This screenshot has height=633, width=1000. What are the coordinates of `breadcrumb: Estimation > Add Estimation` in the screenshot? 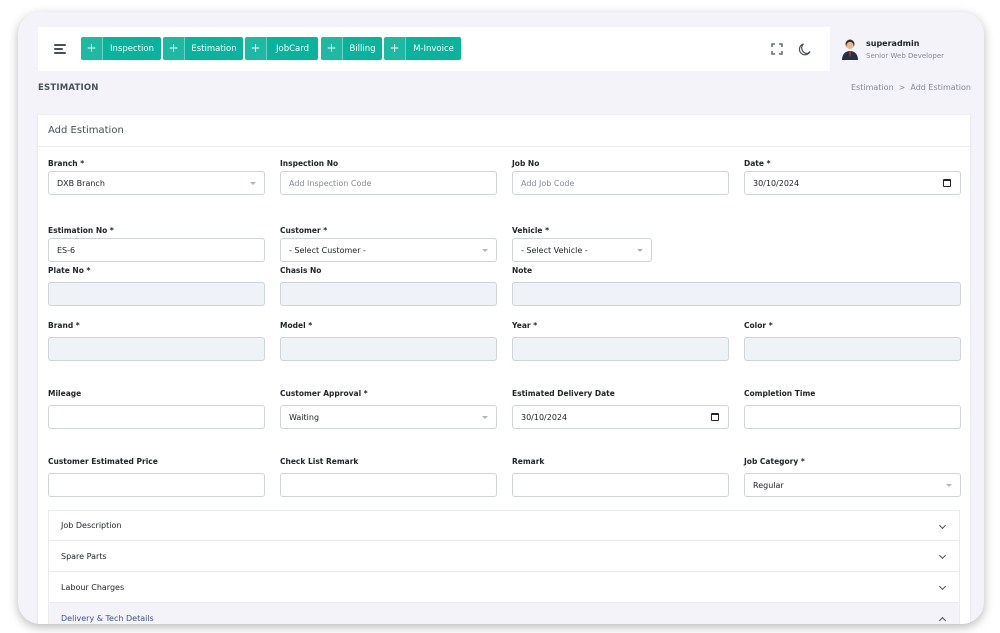 It's located at (911, 87).